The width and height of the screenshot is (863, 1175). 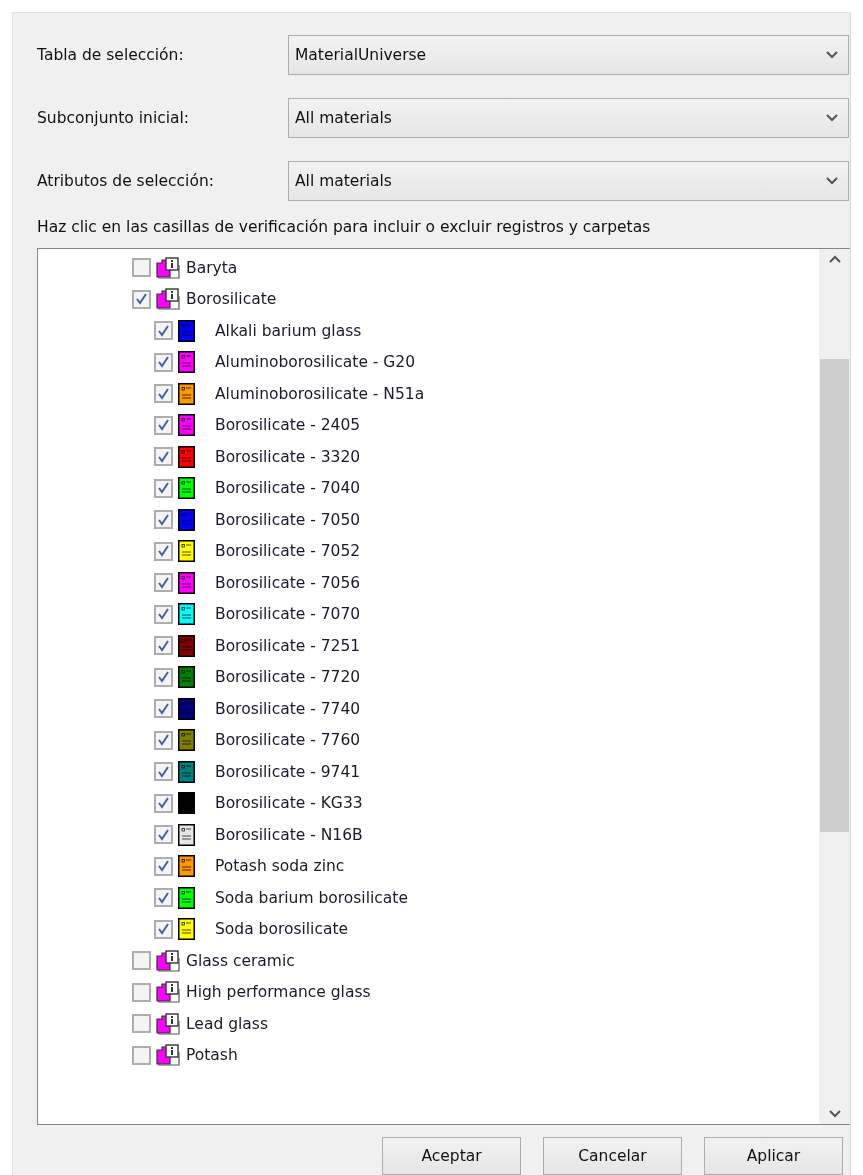 What do you see at coordinates (773, 1156) in the screenshot?
I see `dialog-button: Aplicar` at bounding box center [773, 1156].